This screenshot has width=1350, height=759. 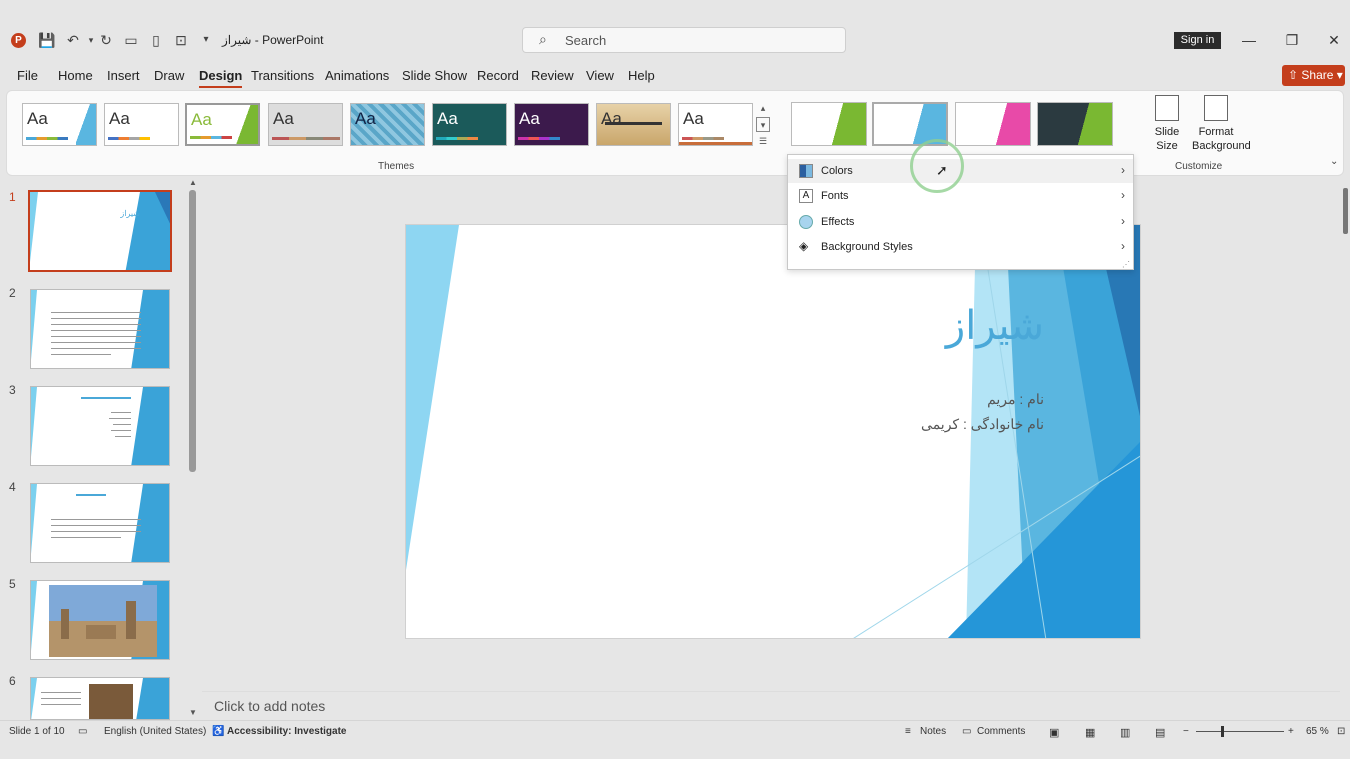 What do you see at coordinates (1341, 731) in the screenshot?
I see `fit-to-window-icon: ⊡` at bounding box center [1341, 731].